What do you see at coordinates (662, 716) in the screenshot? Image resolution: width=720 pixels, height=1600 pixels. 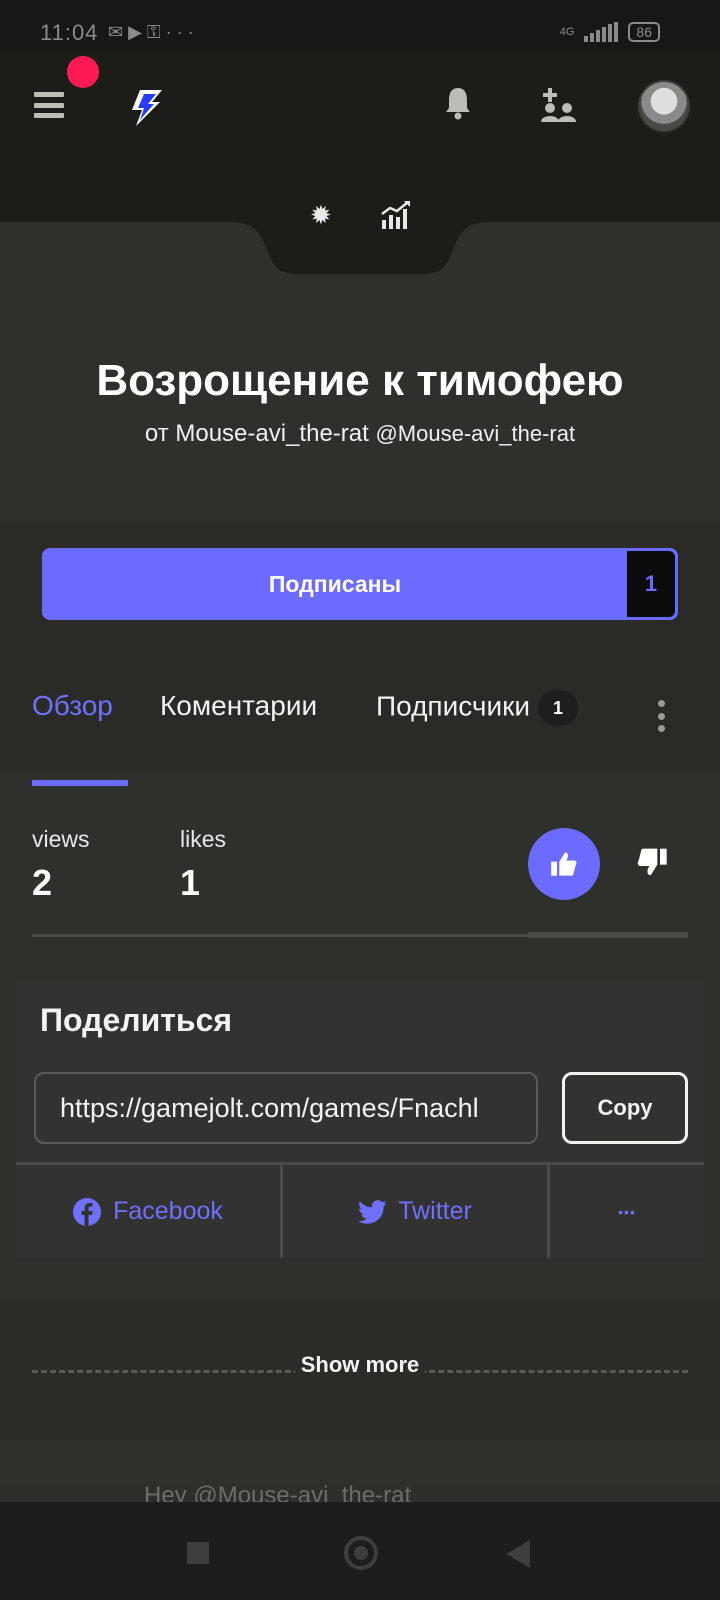 I see `more-options-icon` at bounding box center [662, 716].